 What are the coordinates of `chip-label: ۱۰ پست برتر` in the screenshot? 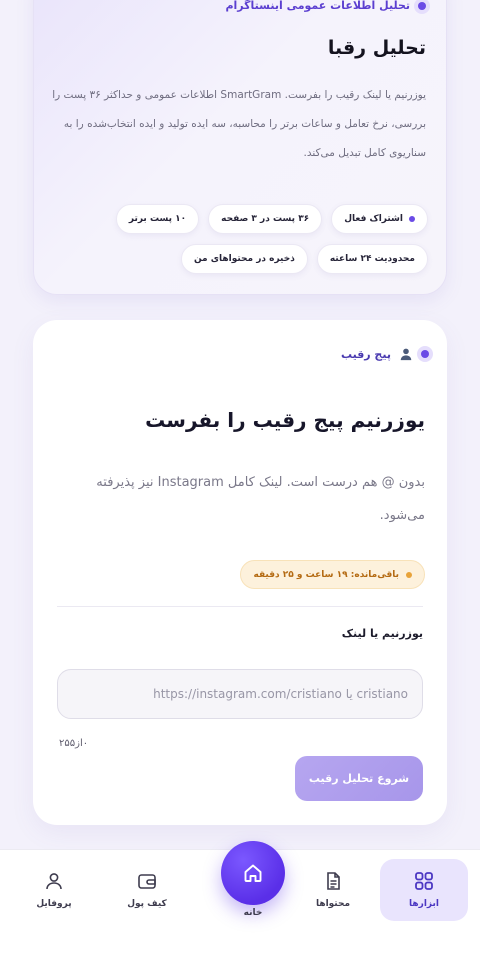 It's located at (157, 219).